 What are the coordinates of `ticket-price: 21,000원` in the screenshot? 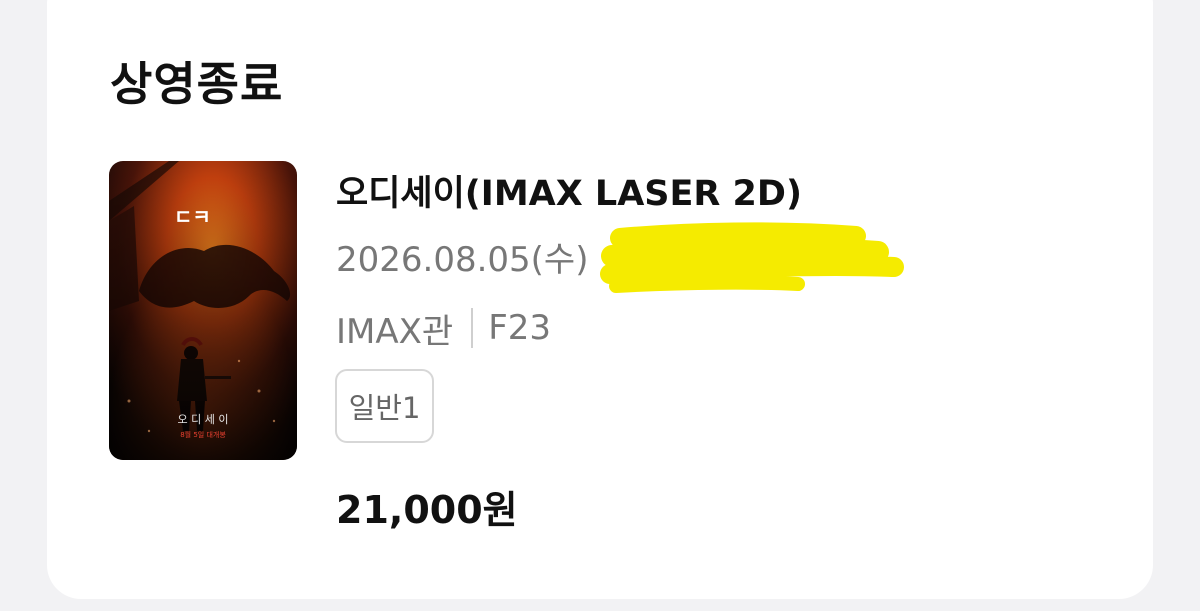 It's located at (427, 510).